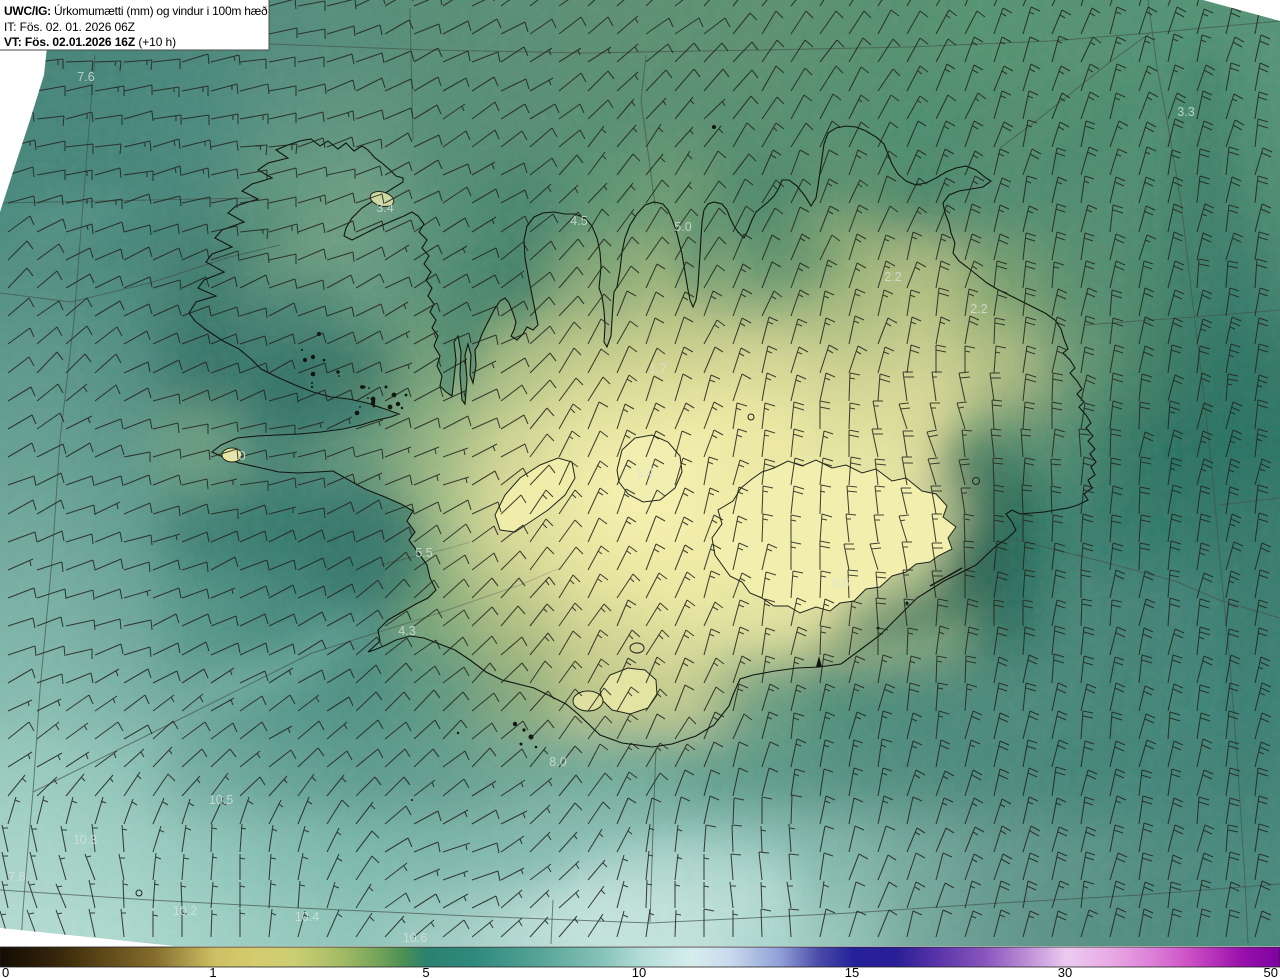 The image size is (1280, 978). What do you see at coordinates (406, 631) in the screenshot?
I see `svg-text: 4.3` at bounding box center [406, 631].